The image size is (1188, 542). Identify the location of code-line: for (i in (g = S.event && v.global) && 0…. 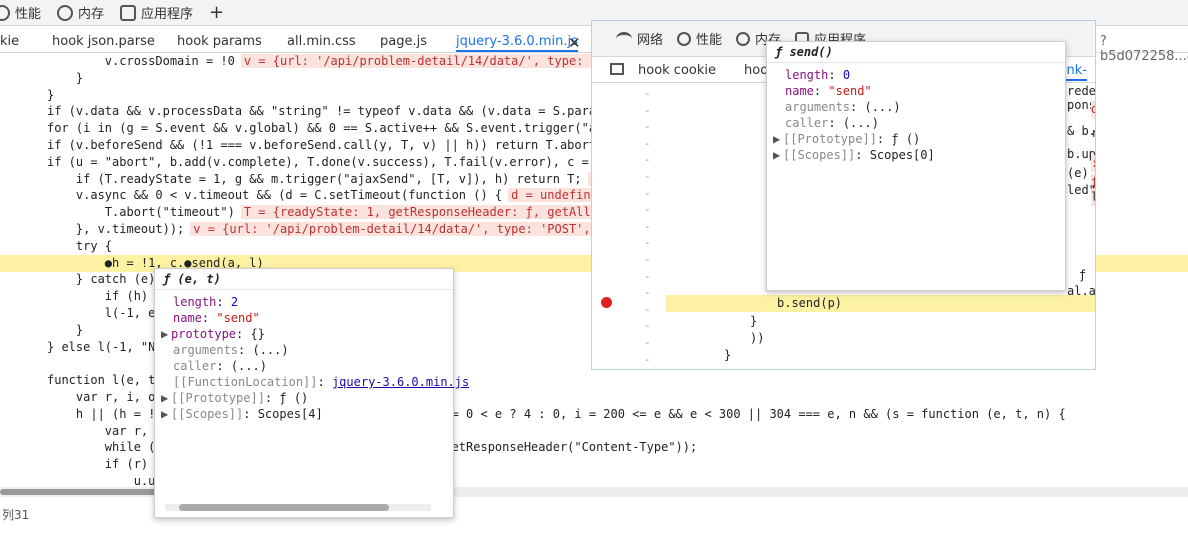
(323, 128).